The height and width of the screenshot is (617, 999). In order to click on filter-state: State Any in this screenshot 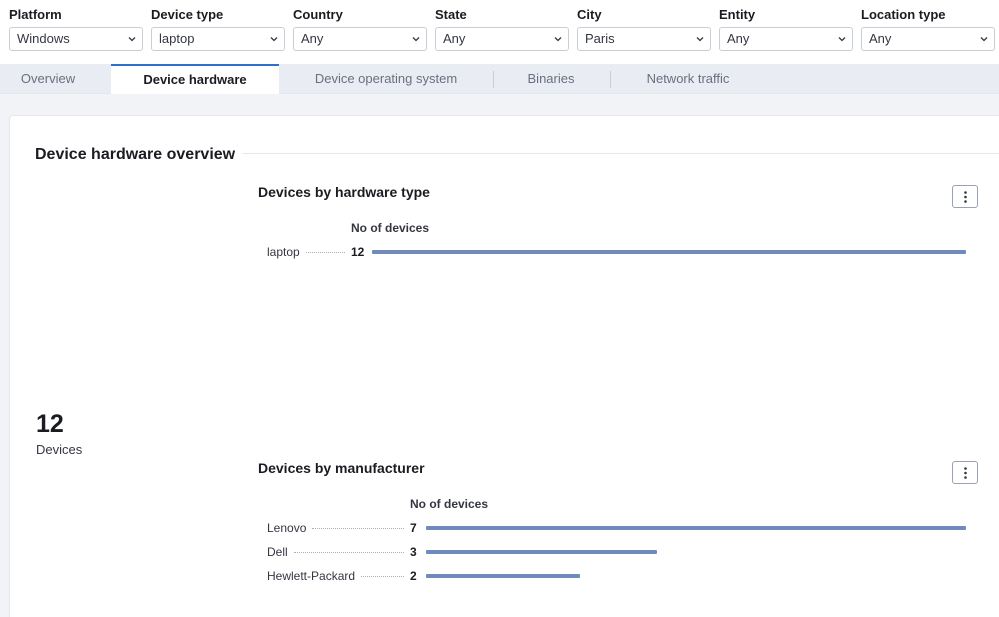, I will do `click(502, 28)`.